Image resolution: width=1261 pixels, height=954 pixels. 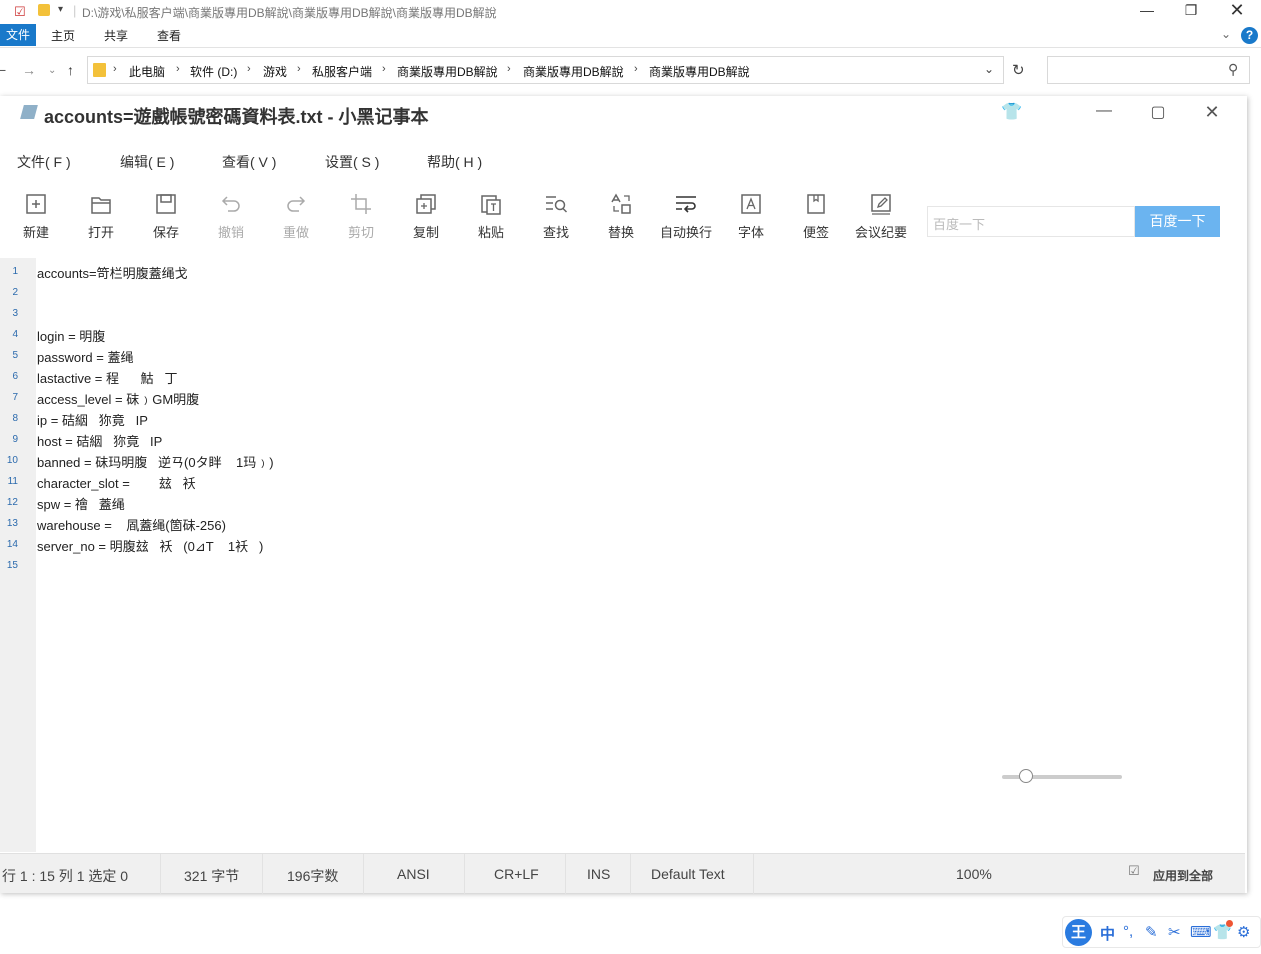 I want to click on zoom-level: 100%, so click(x=974, y=874).